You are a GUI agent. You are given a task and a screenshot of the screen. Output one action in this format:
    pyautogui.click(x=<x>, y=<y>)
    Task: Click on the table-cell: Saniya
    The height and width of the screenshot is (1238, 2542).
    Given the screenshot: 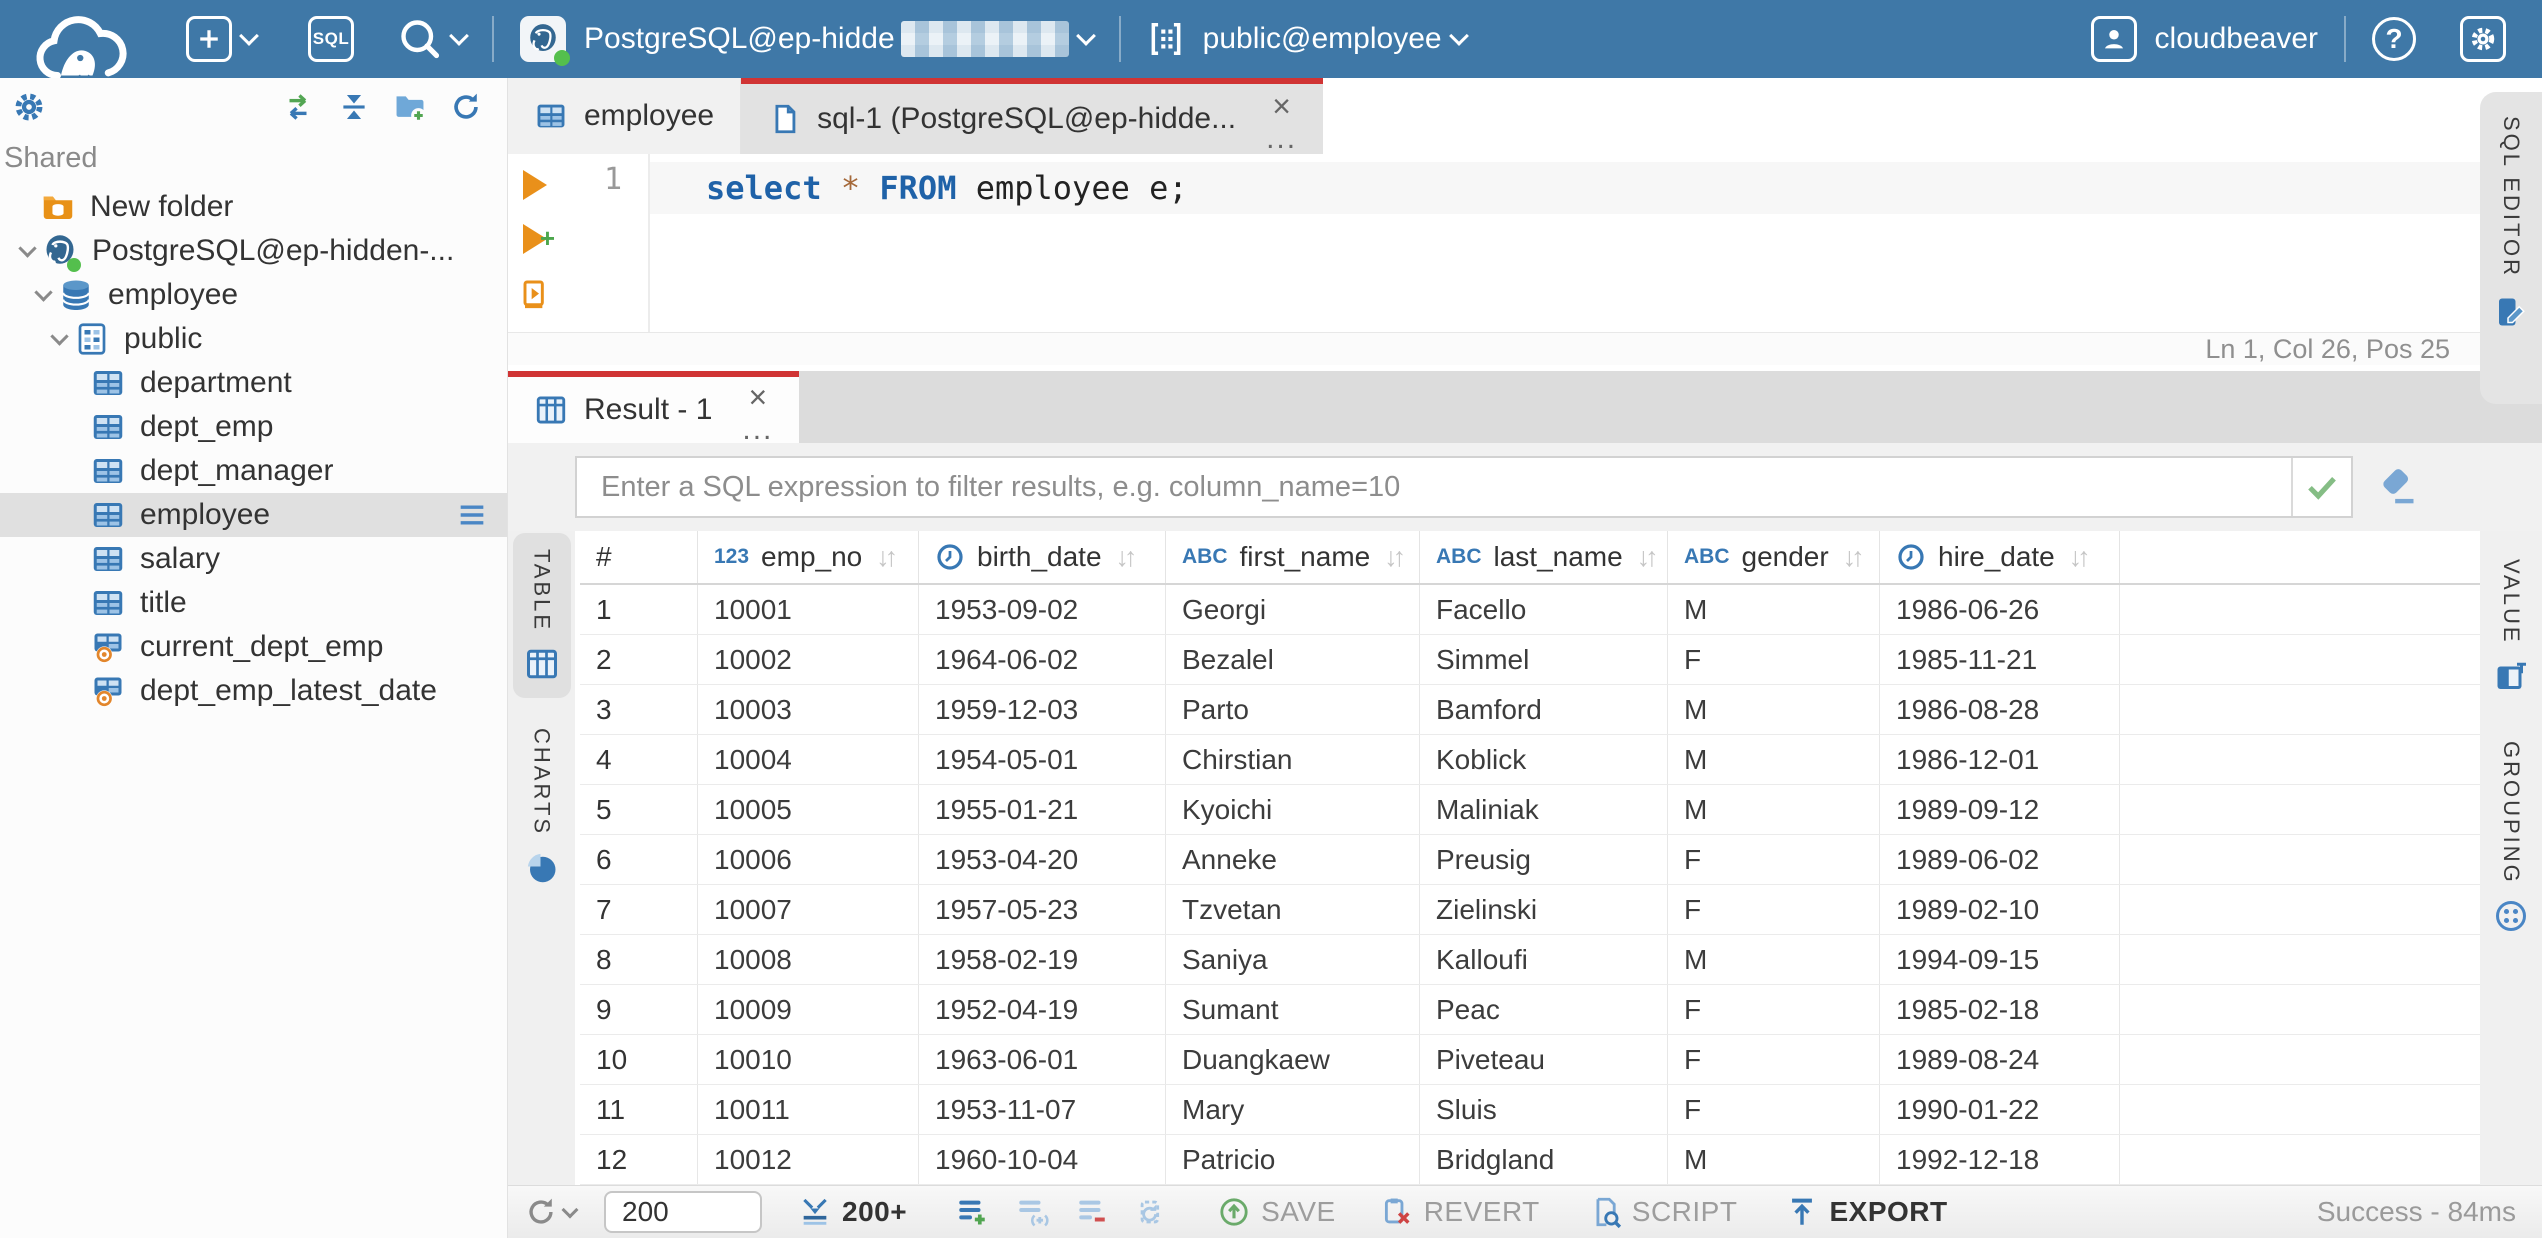 What is the action you would take?
    pyautogui.click(x=1293, y=959)
    